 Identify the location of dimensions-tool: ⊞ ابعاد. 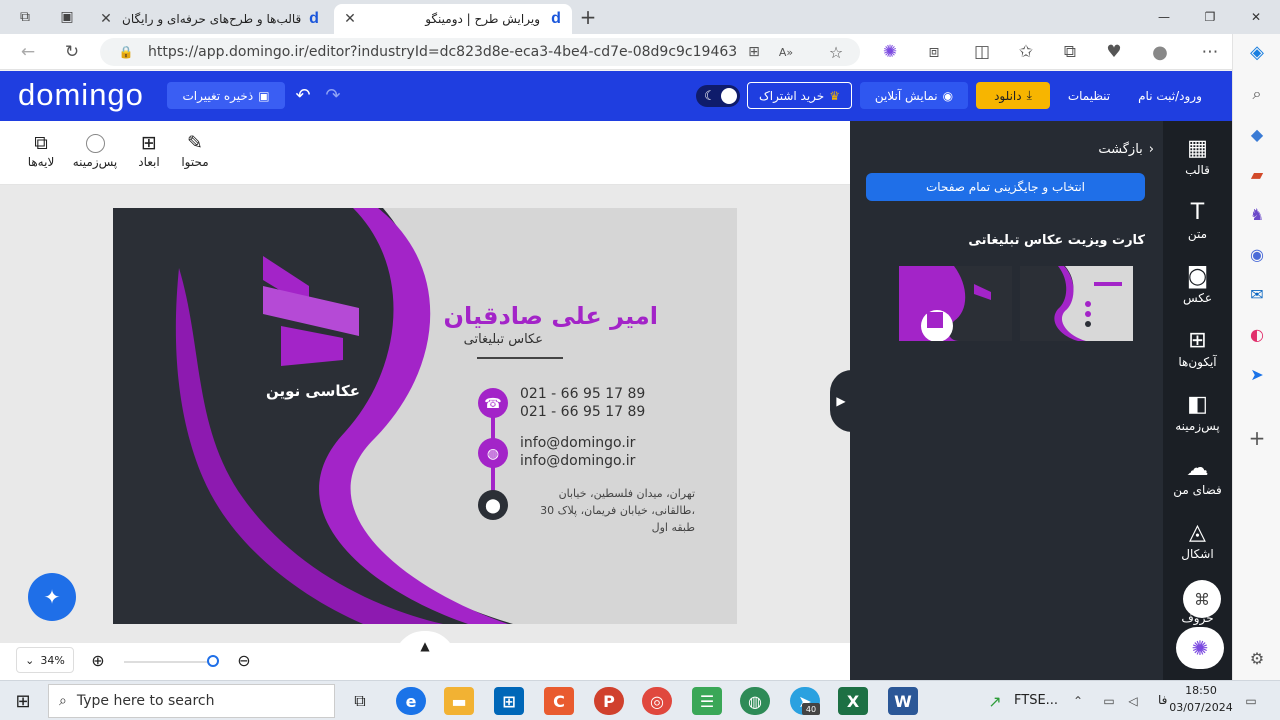
(149, 150).